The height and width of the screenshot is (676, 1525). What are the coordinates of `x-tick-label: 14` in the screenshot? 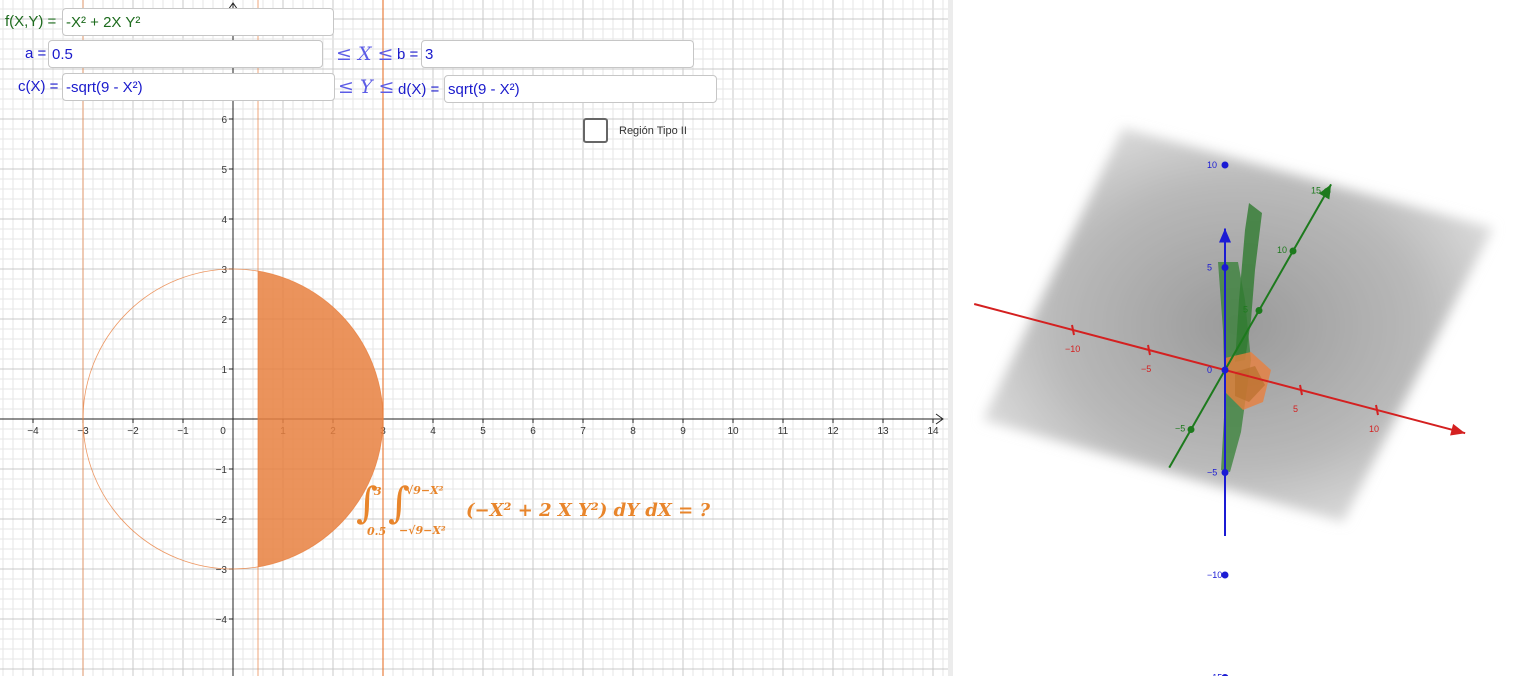 It's located at (933, 431).